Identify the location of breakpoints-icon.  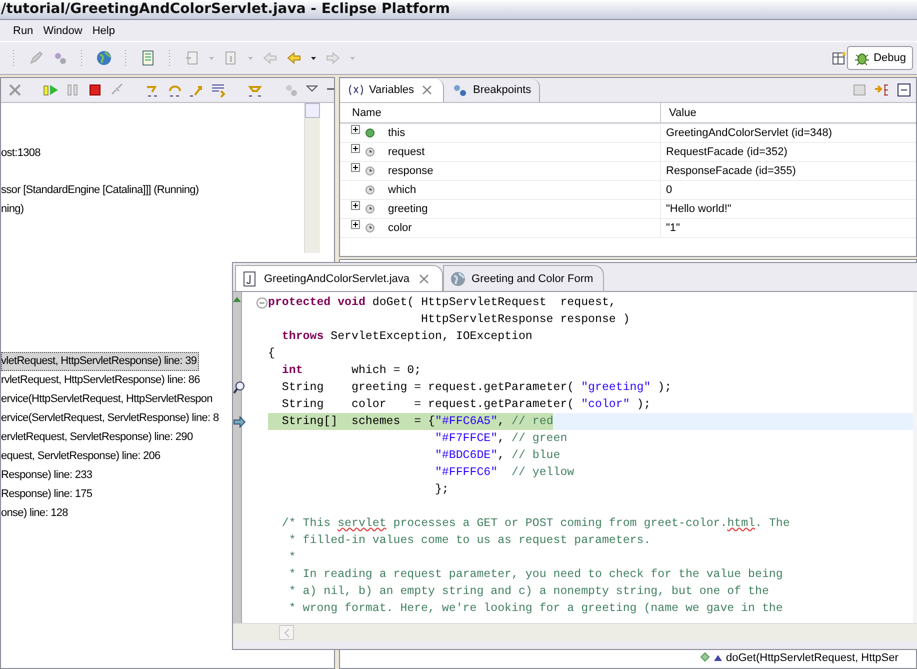
(460, 90).